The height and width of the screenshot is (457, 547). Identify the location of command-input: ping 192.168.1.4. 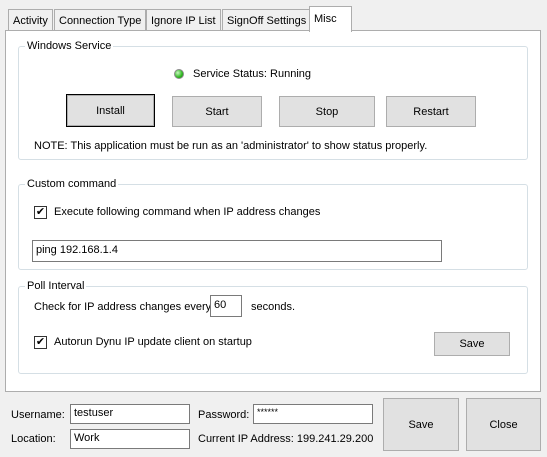
(237, 251).